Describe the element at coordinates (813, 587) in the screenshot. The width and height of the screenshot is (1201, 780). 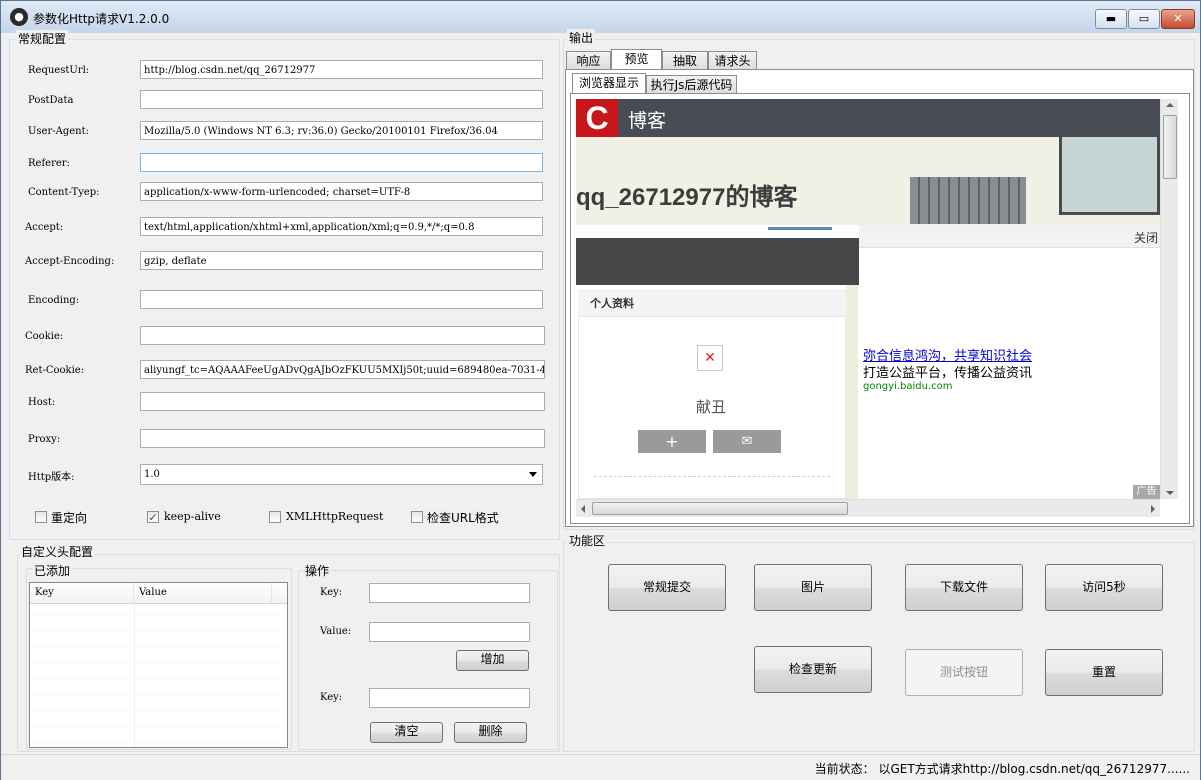
I see `image-button: 图片` at that location.